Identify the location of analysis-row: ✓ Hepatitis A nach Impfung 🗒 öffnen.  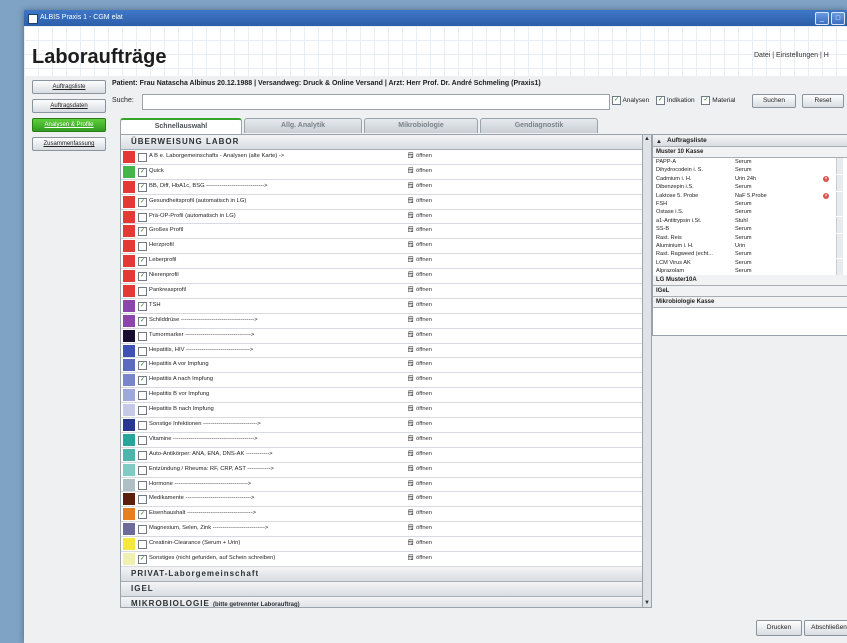
(382, 381).